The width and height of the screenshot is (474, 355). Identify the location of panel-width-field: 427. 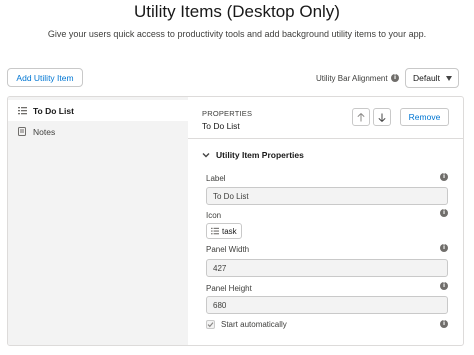
(327, 268).